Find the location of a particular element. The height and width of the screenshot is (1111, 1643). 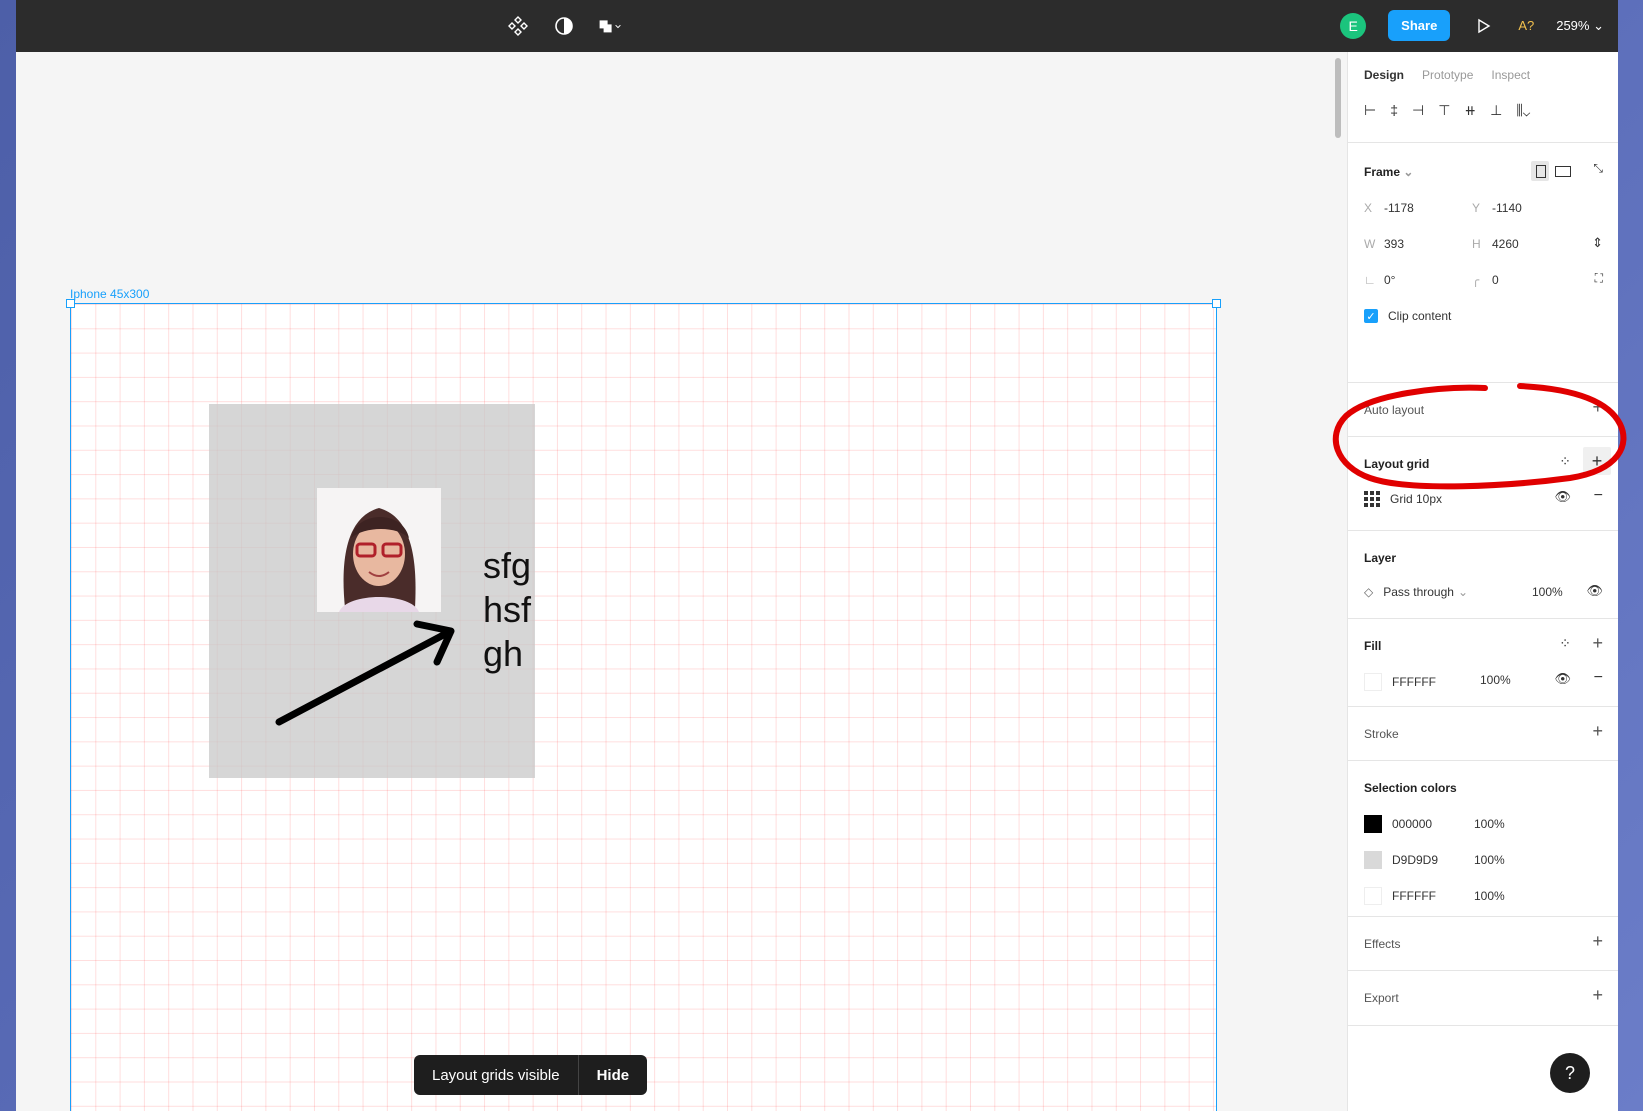

top-toolbar: E Share A? 259% ⌄ is located at coordinates (817, 26).